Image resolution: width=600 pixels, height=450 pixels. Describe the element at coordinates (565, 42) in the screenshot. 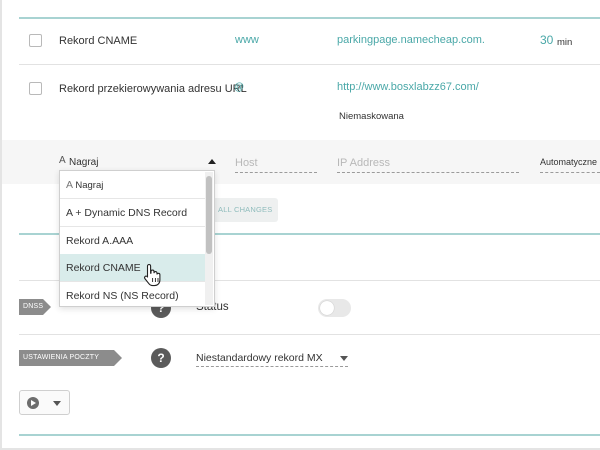

I see `record-ttl-unit: min` at that location.